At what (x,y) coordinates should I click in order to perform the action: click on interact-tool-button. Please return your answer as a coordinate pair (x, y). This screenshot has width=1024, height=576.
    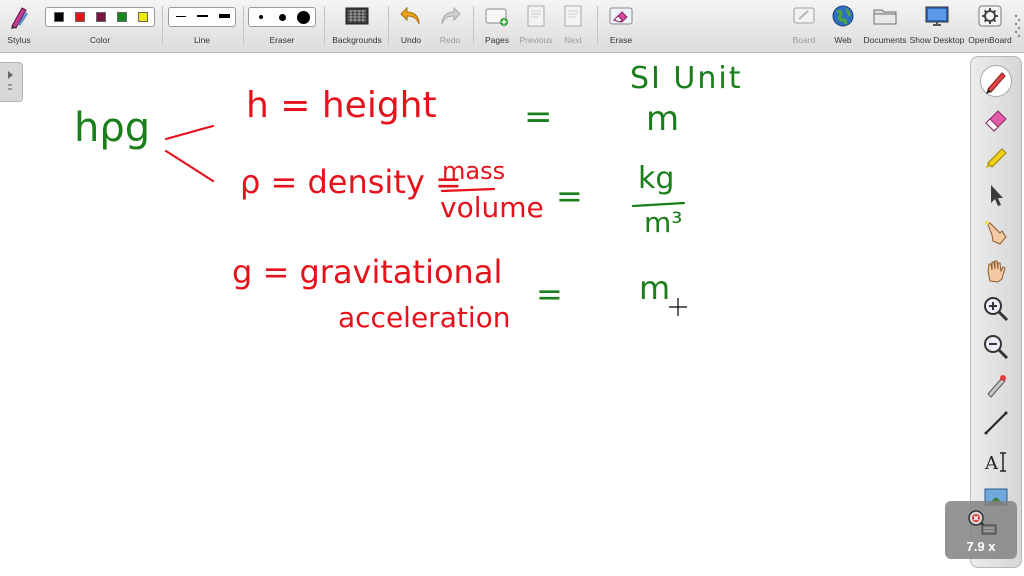
    Looking at the image, I should click on (996, 233).